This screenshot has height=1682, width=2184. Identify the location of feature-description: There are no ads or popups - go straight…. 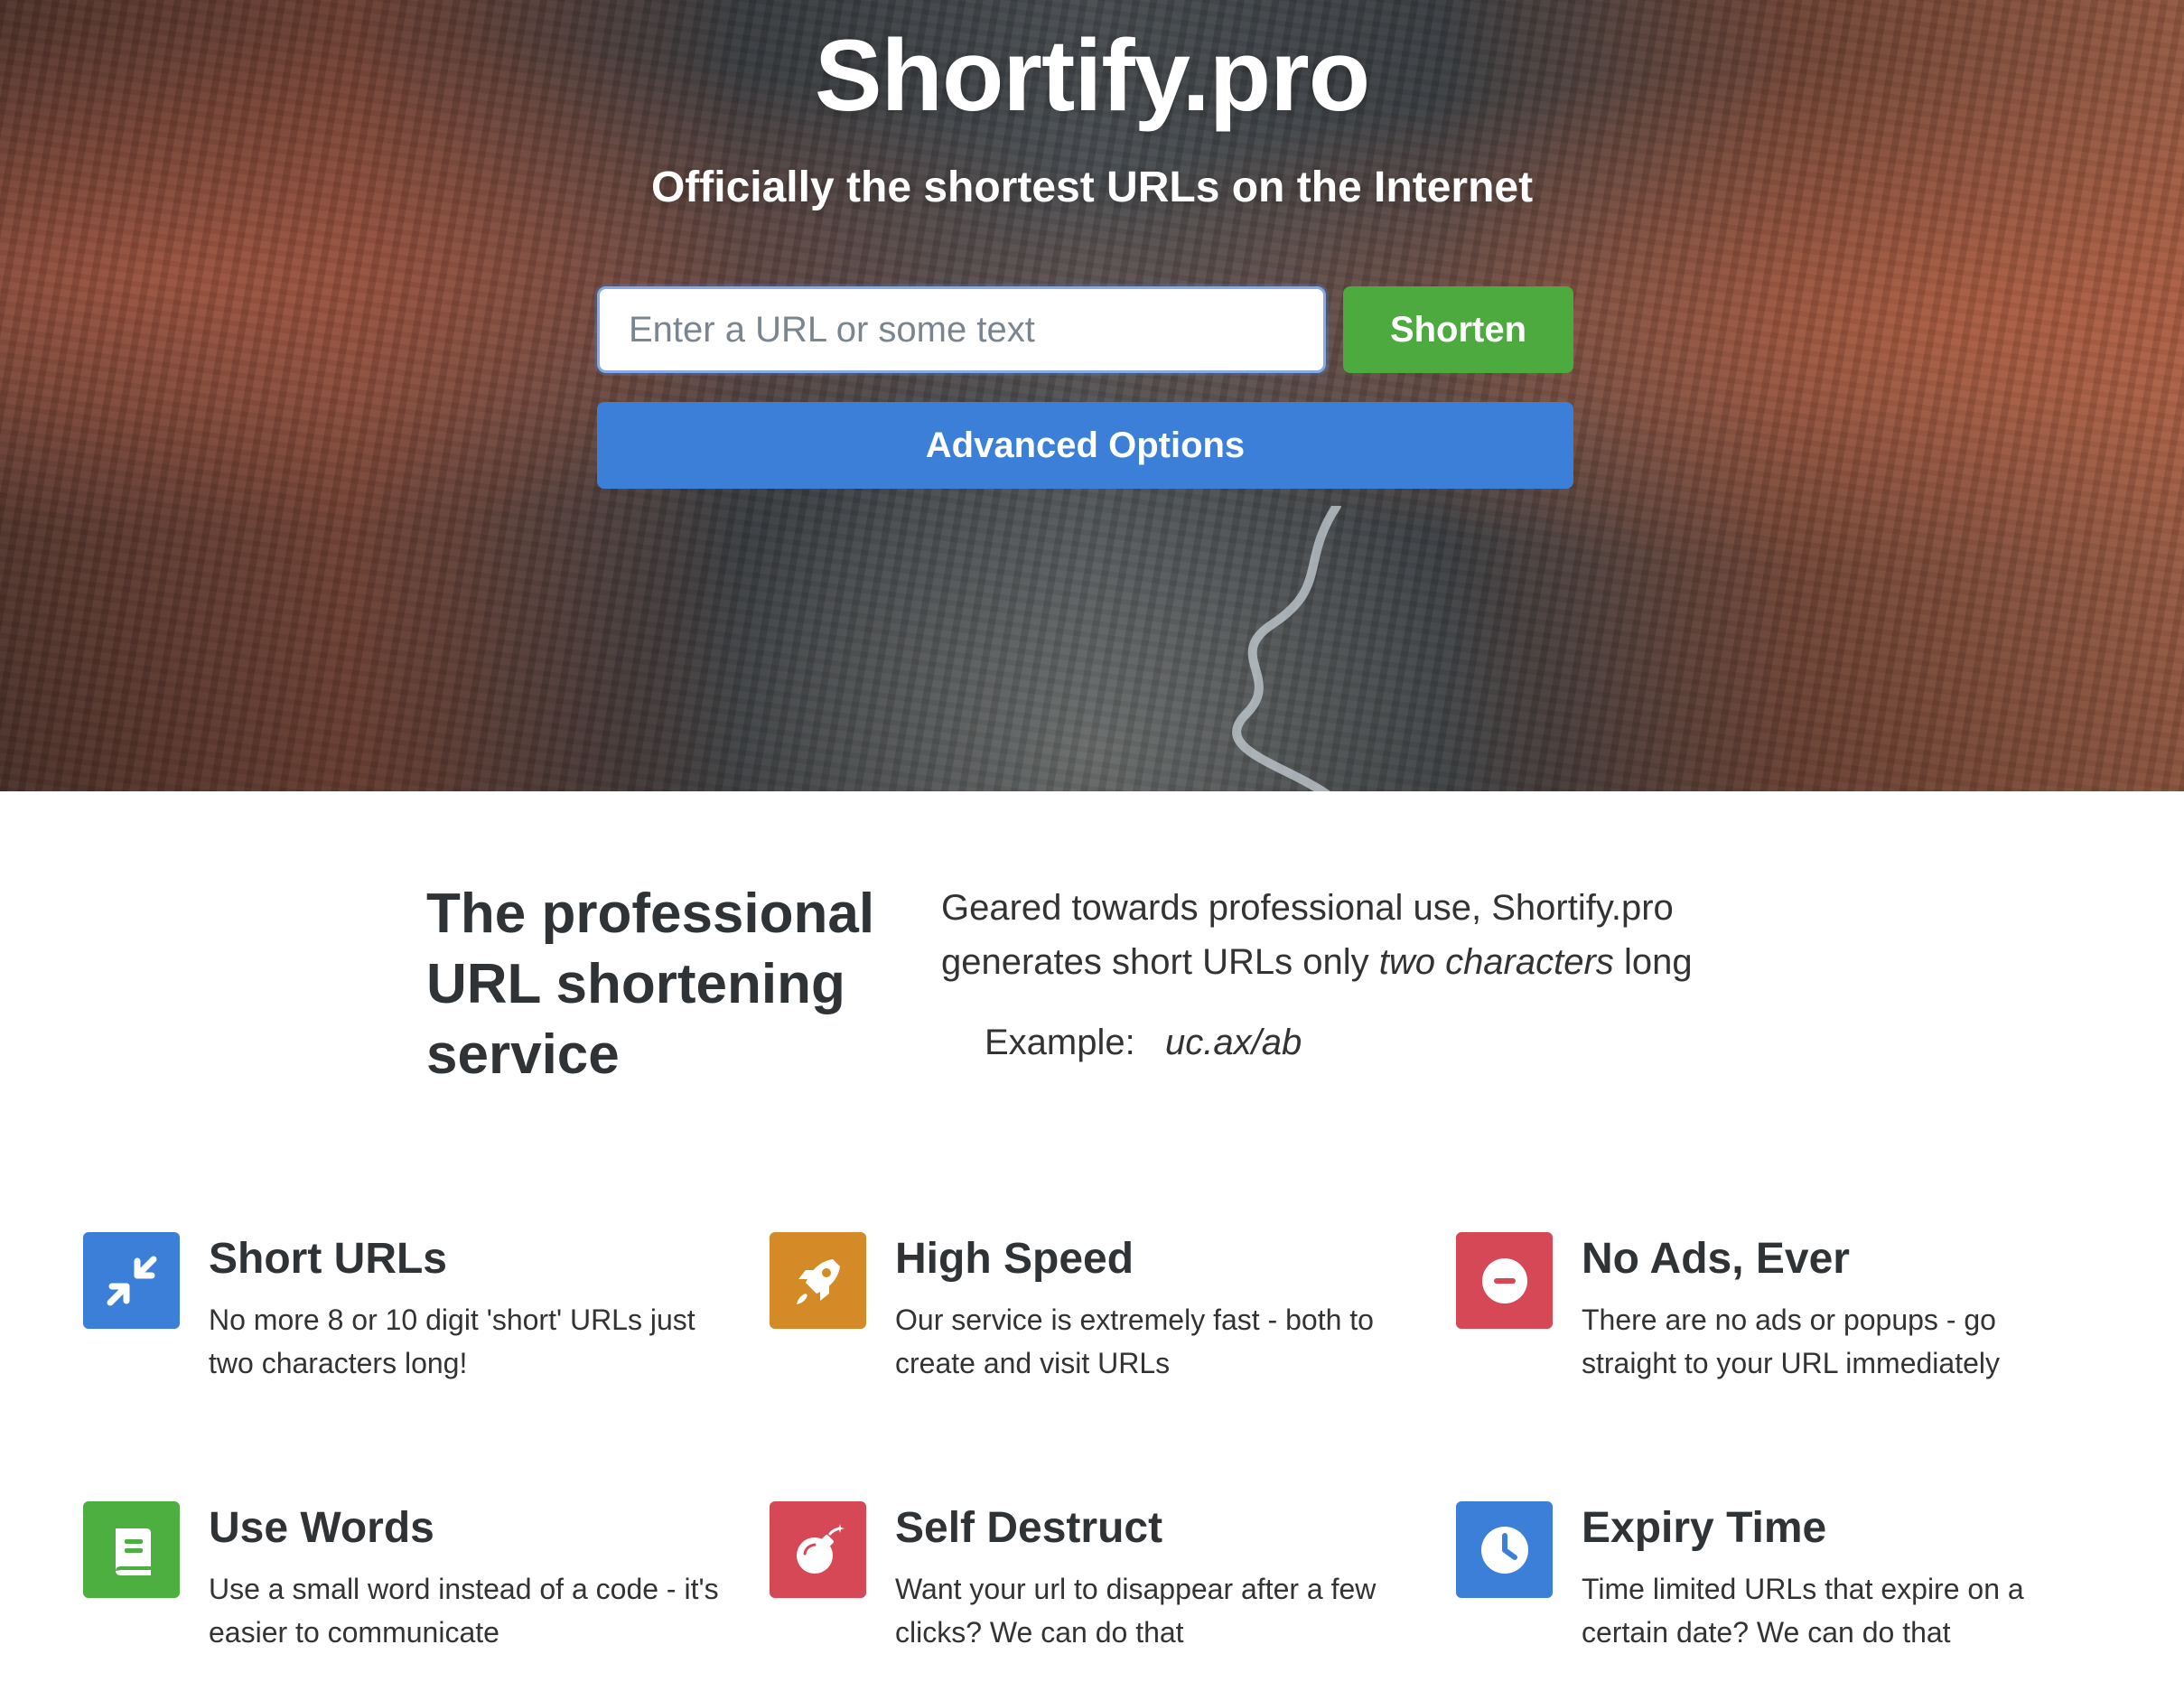
(1791, 1342).